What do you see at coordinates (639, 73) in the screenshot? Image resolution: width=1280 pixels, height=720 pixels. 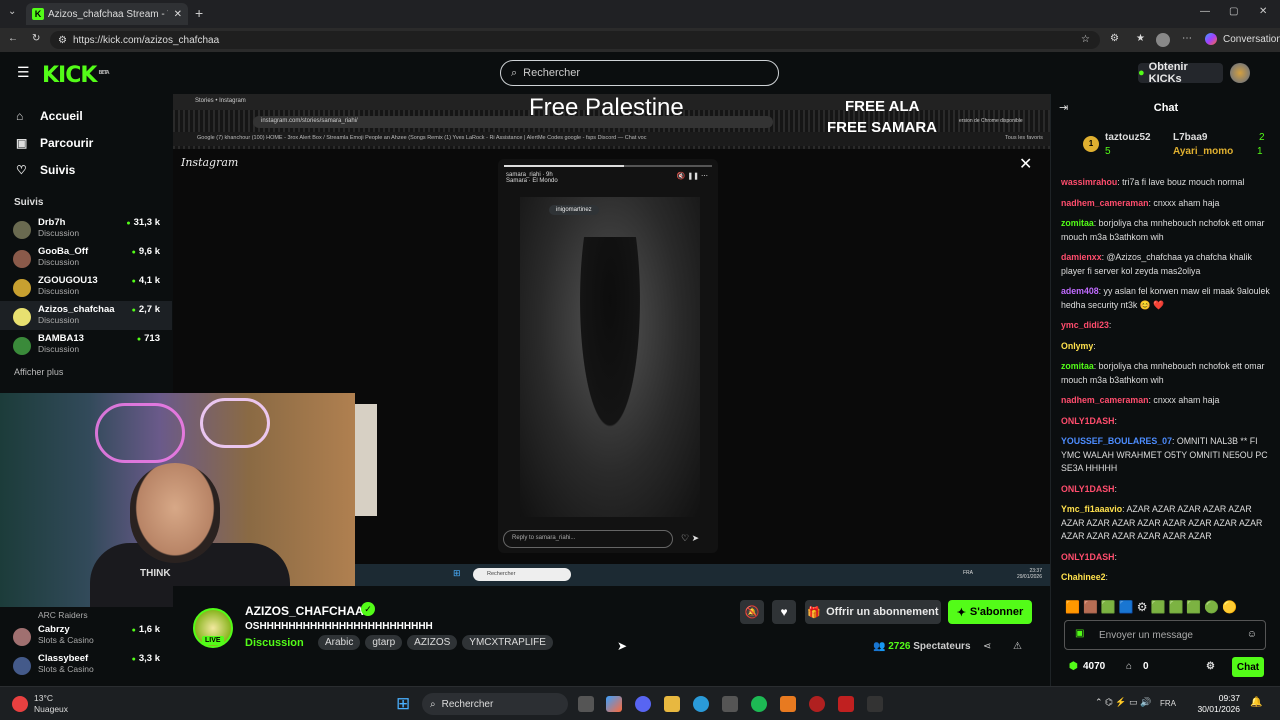 I see `search-input: ⌕ Rechercher` at bounding box center [639, 73].